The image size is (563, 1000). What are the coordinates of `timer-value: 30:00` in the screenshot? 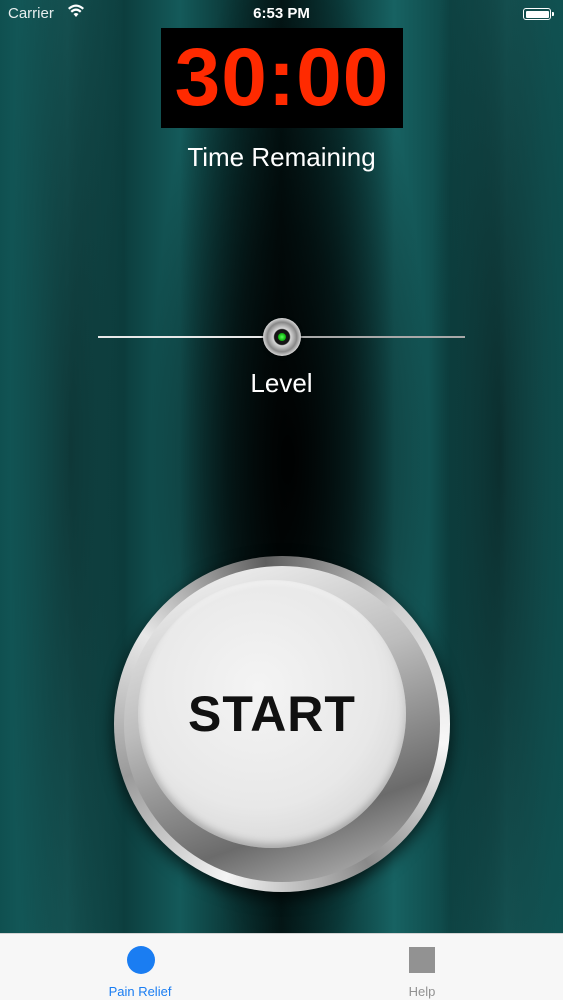 It's located at (282, 77).